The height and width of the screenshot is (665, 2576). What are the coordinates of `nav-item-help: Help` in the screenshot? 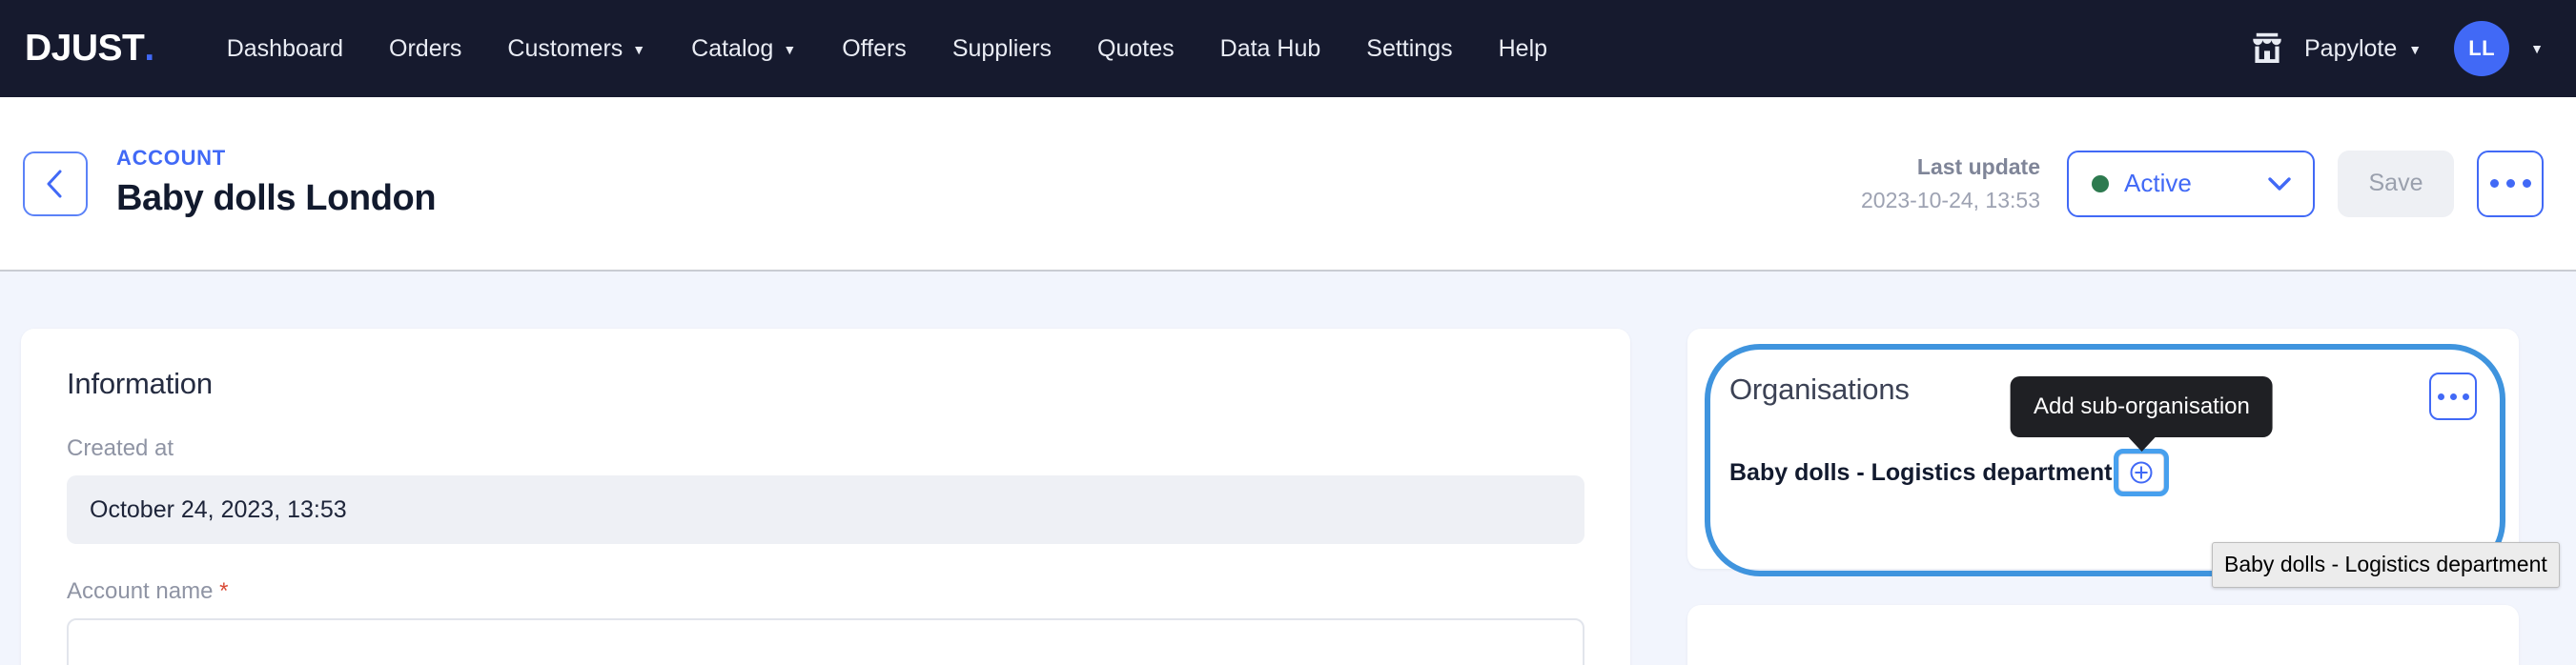 It's located at (1523, 49).